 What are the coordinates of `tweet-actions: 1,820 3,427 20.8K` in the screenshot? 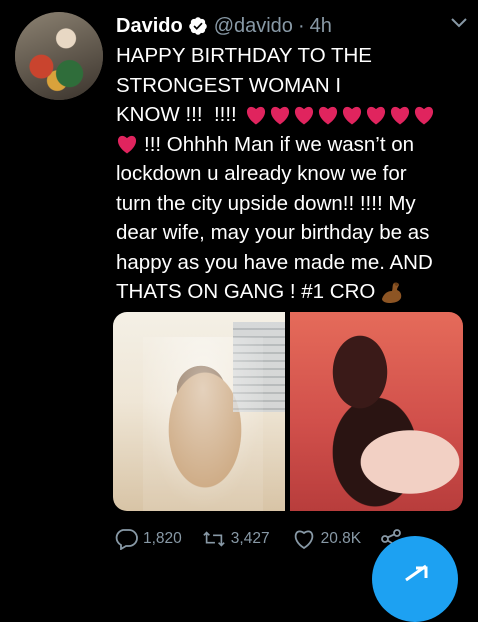 It's located at (261, 539).